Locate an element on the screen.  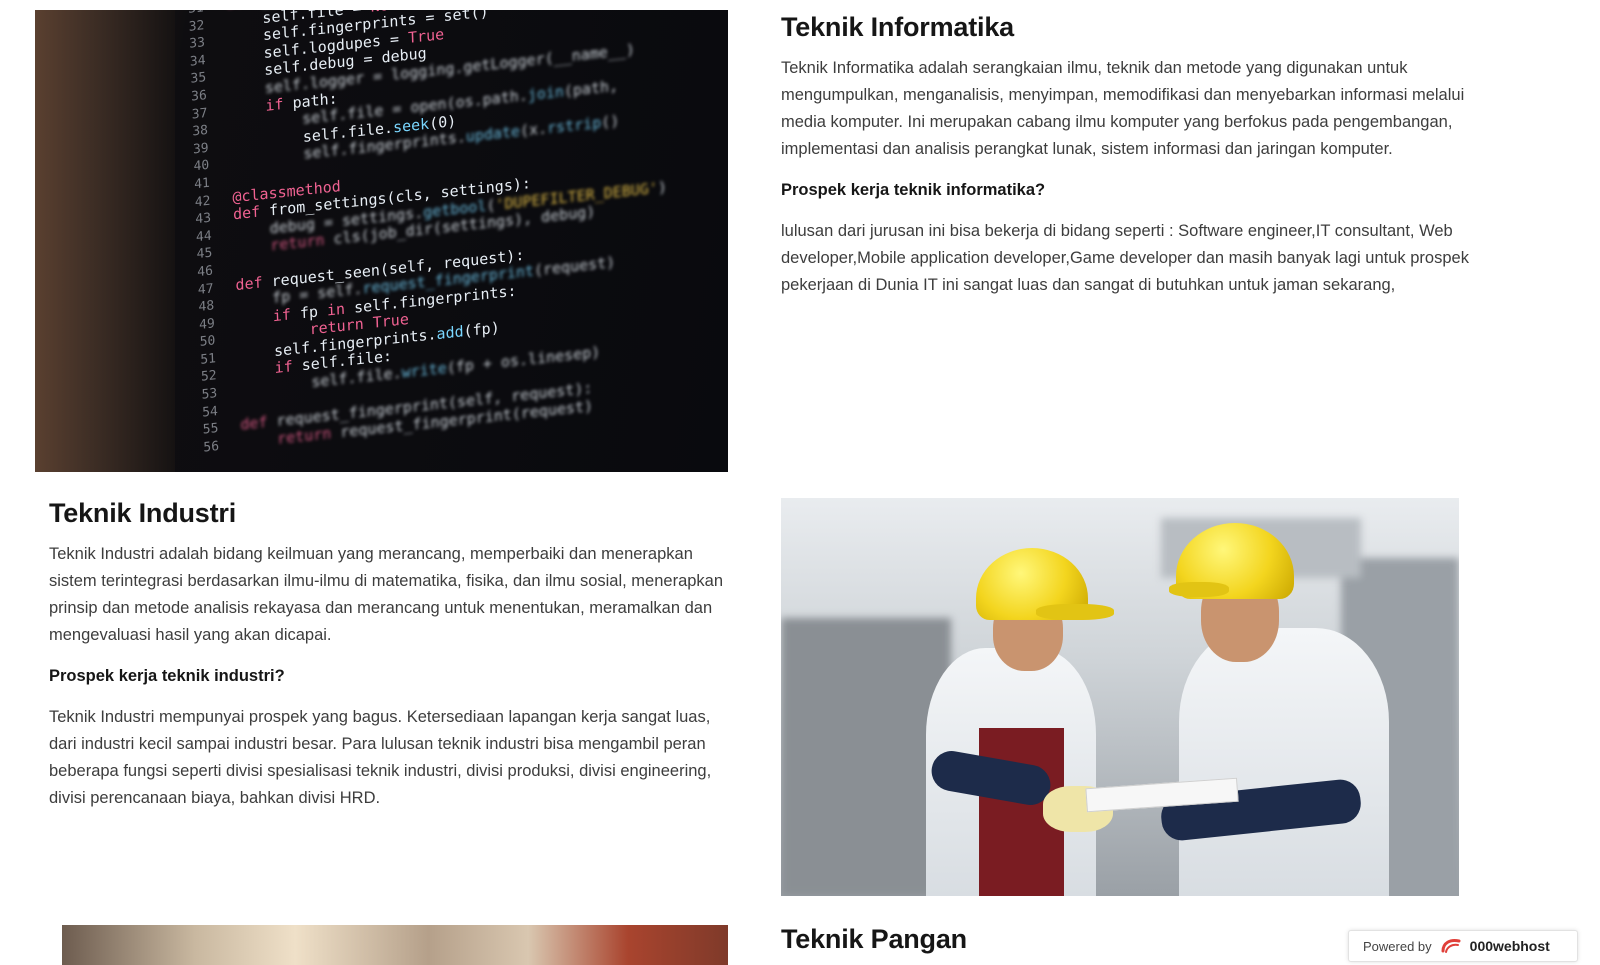
webhost-swirl-icon is located at coordinates (1451, 946).